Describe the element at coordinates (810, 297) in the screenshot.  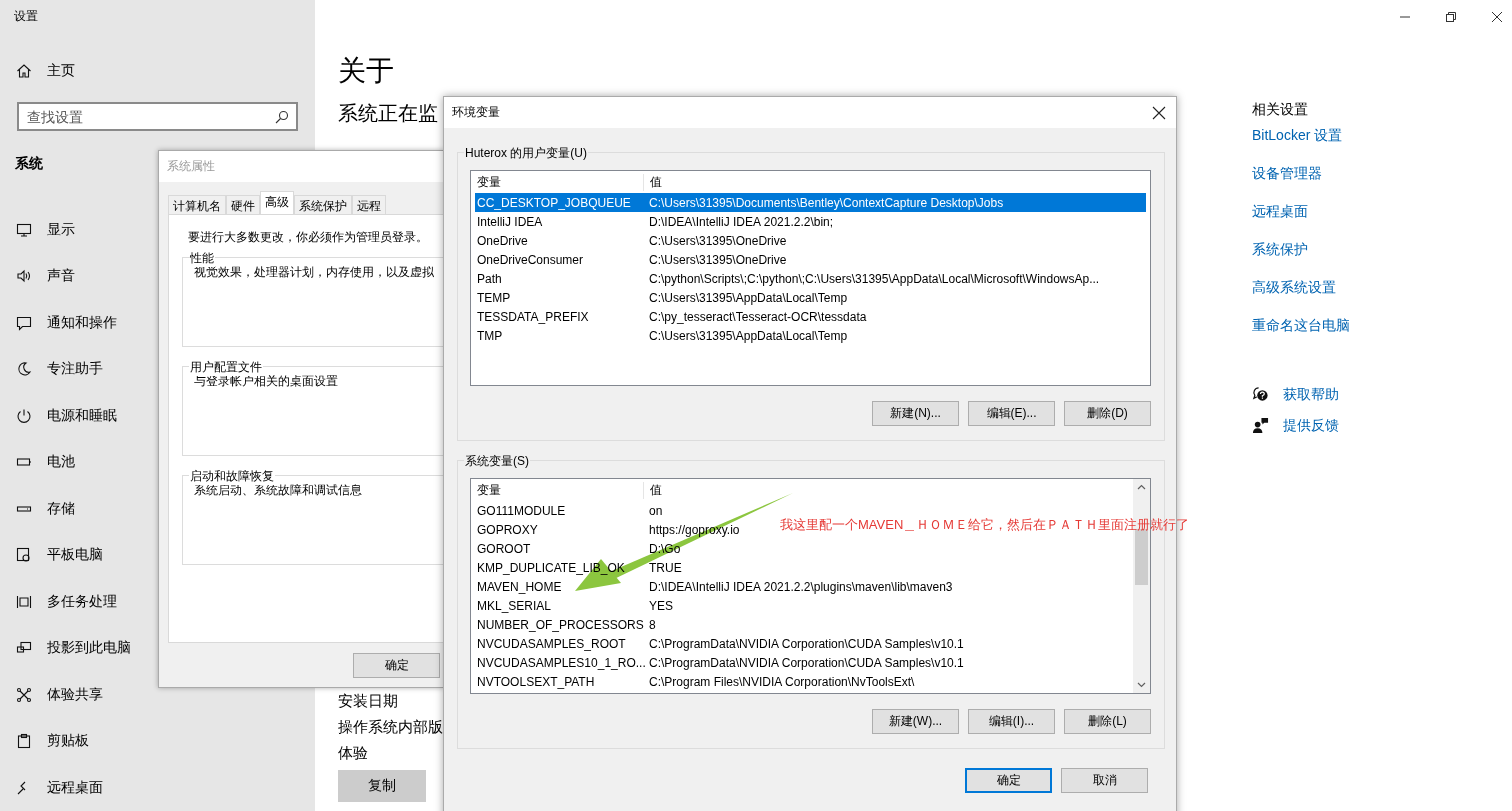
I see `variable-row: TEMP C:\Users\31395\AppData\Local\Temp` at that location.